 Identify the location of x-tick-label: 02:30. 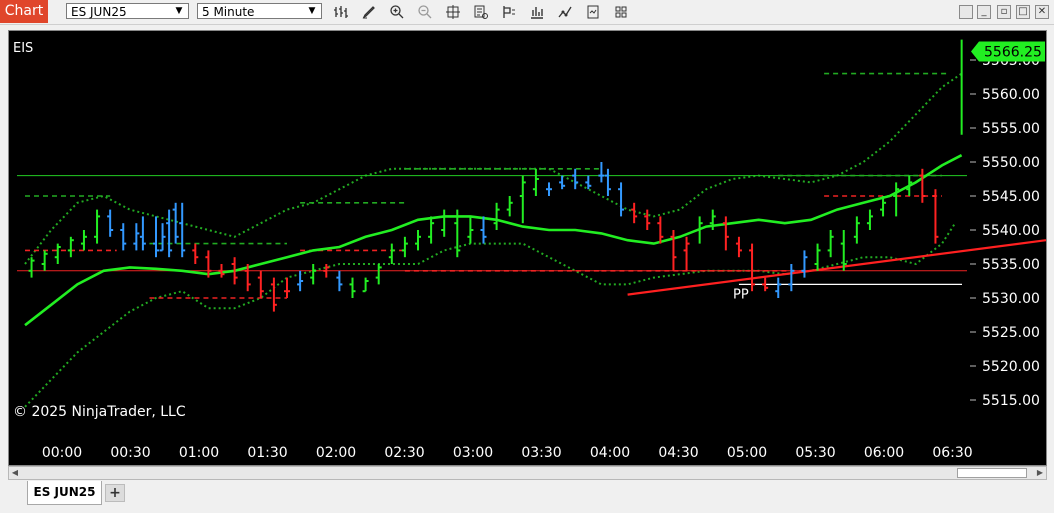
(404, 453).